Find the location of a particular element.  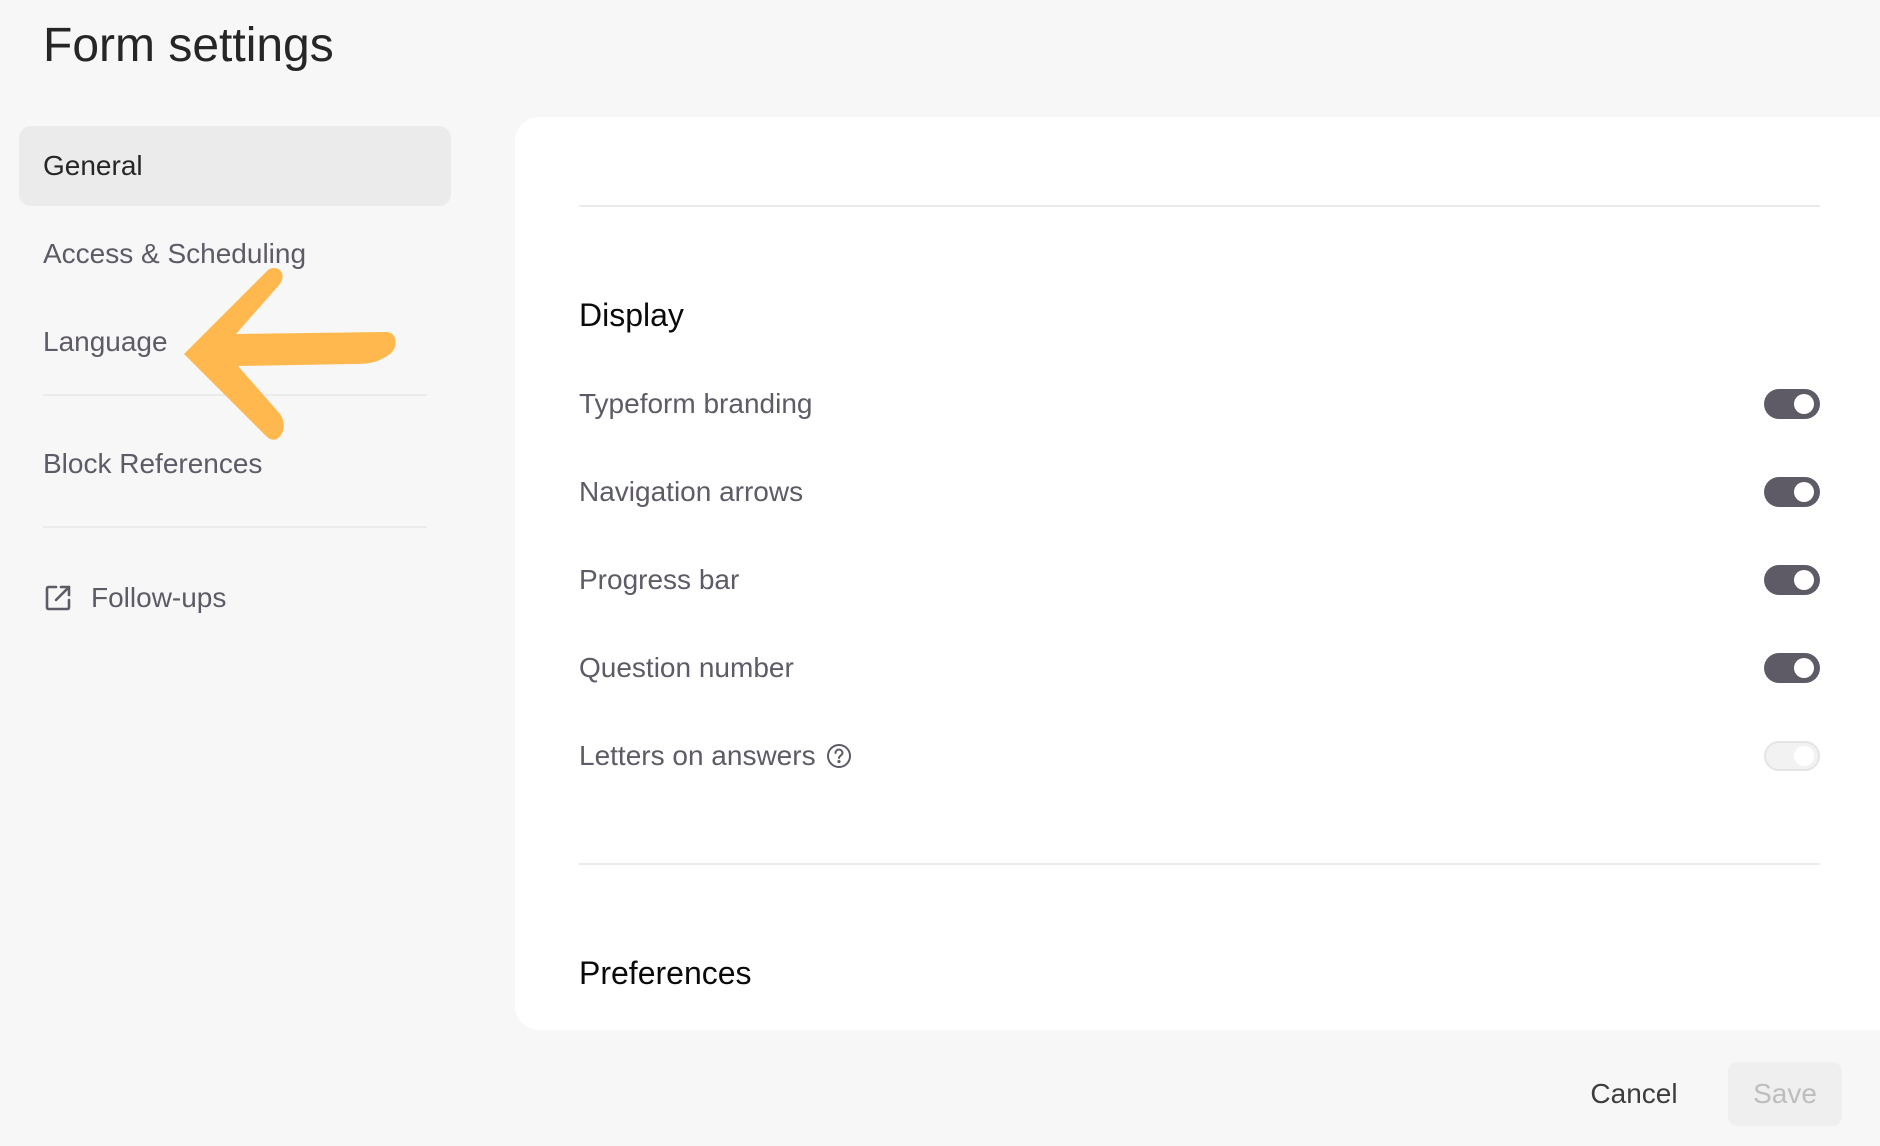

sidebar-item-general: General is located at coordinates (235, 166).